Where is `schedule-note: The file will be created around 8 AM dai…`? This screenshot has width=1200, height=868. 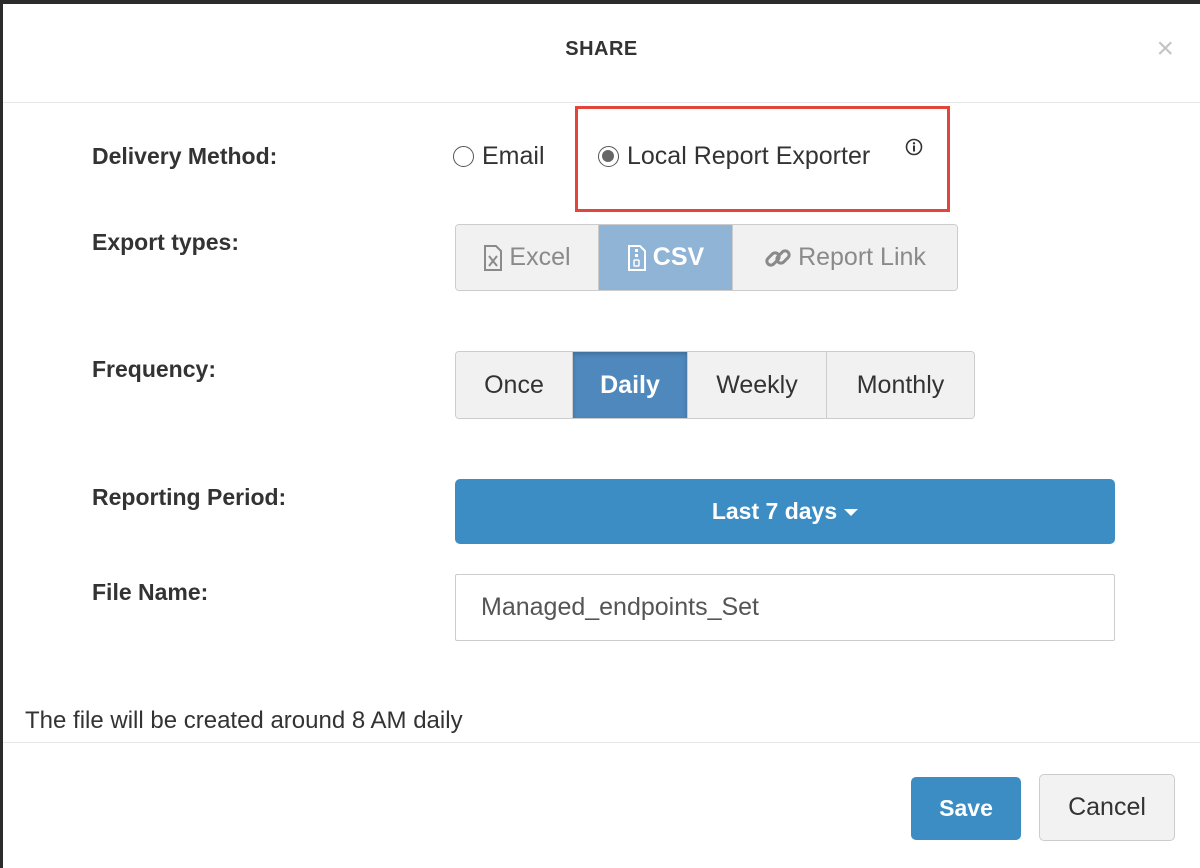 schedule-note: The file will be created around 8 AM dai… is located at coordinates (244, 720).